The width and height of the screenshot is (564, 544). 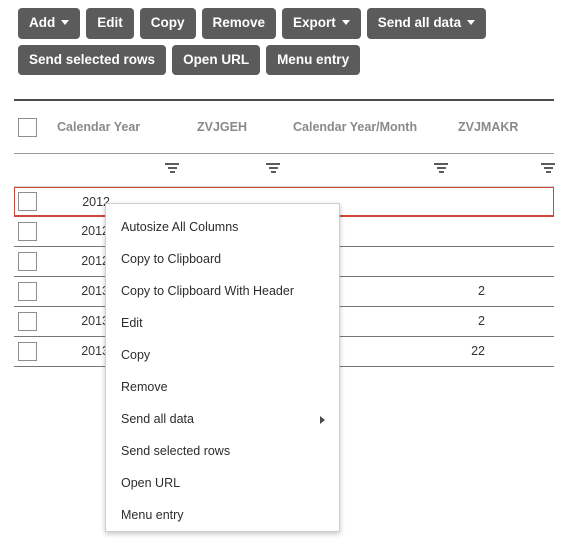 I want to click on open-url-button: Open URL, so click(x=216, y=59).